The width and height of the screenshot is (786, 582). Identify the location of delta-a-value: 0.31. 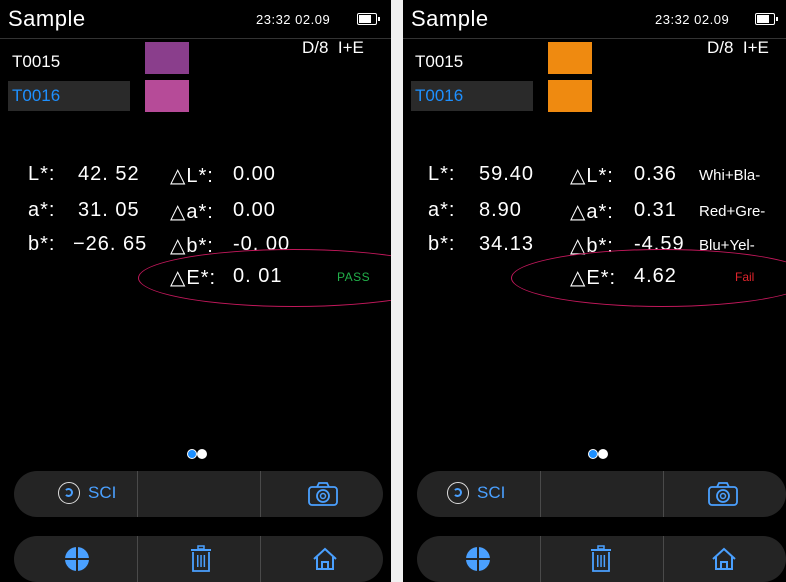
(655, 210).